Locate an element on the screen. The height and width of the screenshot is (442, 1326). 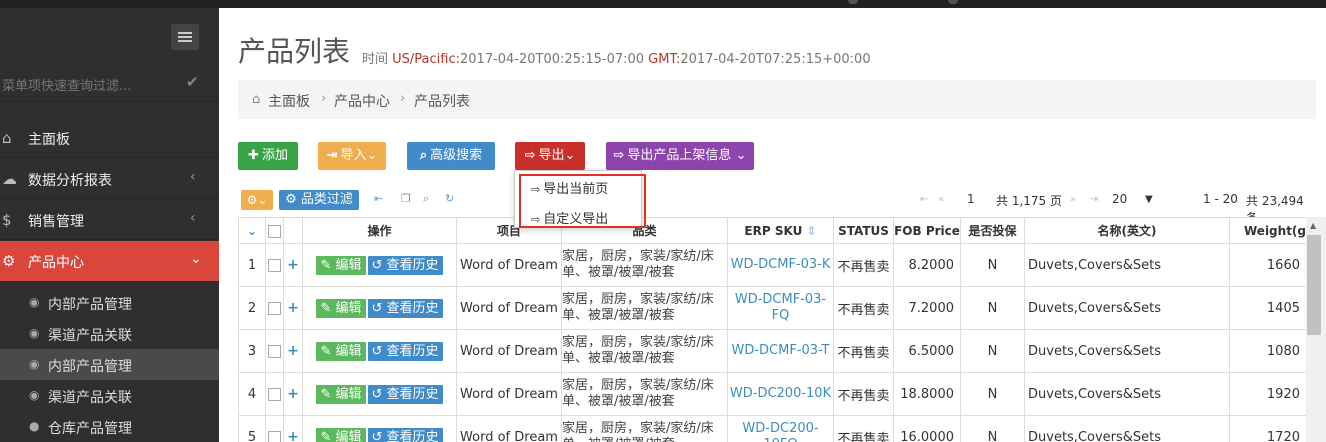
breadcrumb-item: 产品中心 is located at coordinates (362, 101).